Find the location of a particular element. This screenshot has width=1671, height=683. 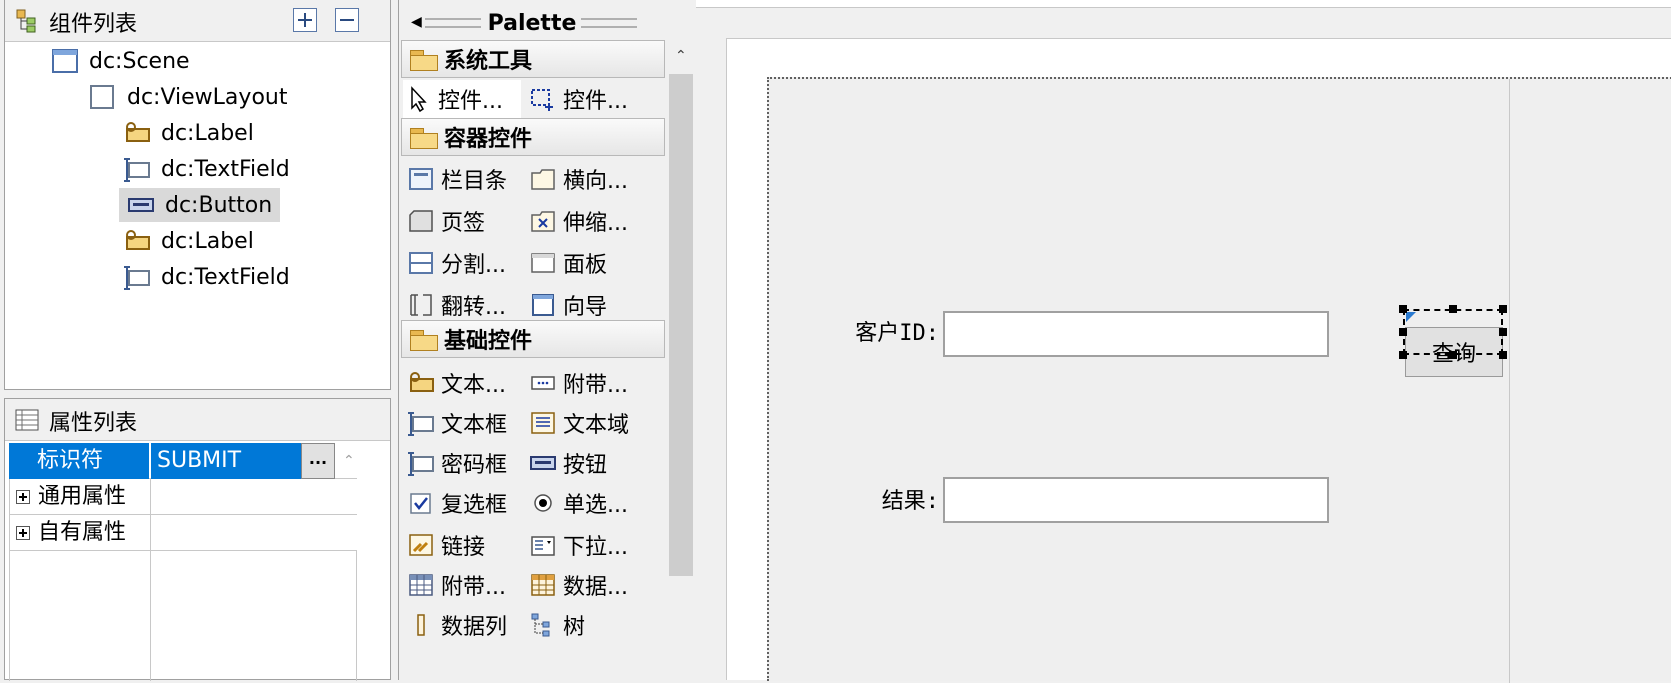

palette-category-container: 容器控件 is located at coordinates (533, 137).